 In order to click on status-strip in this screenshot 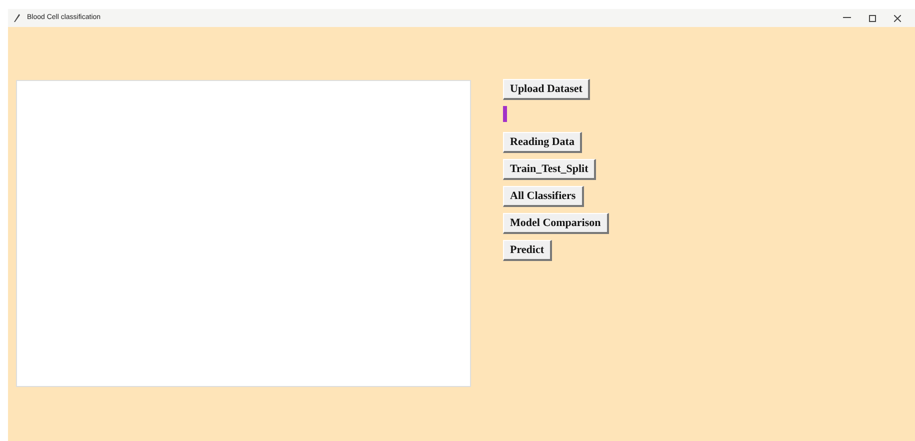, I will do `click(505, 114)`.